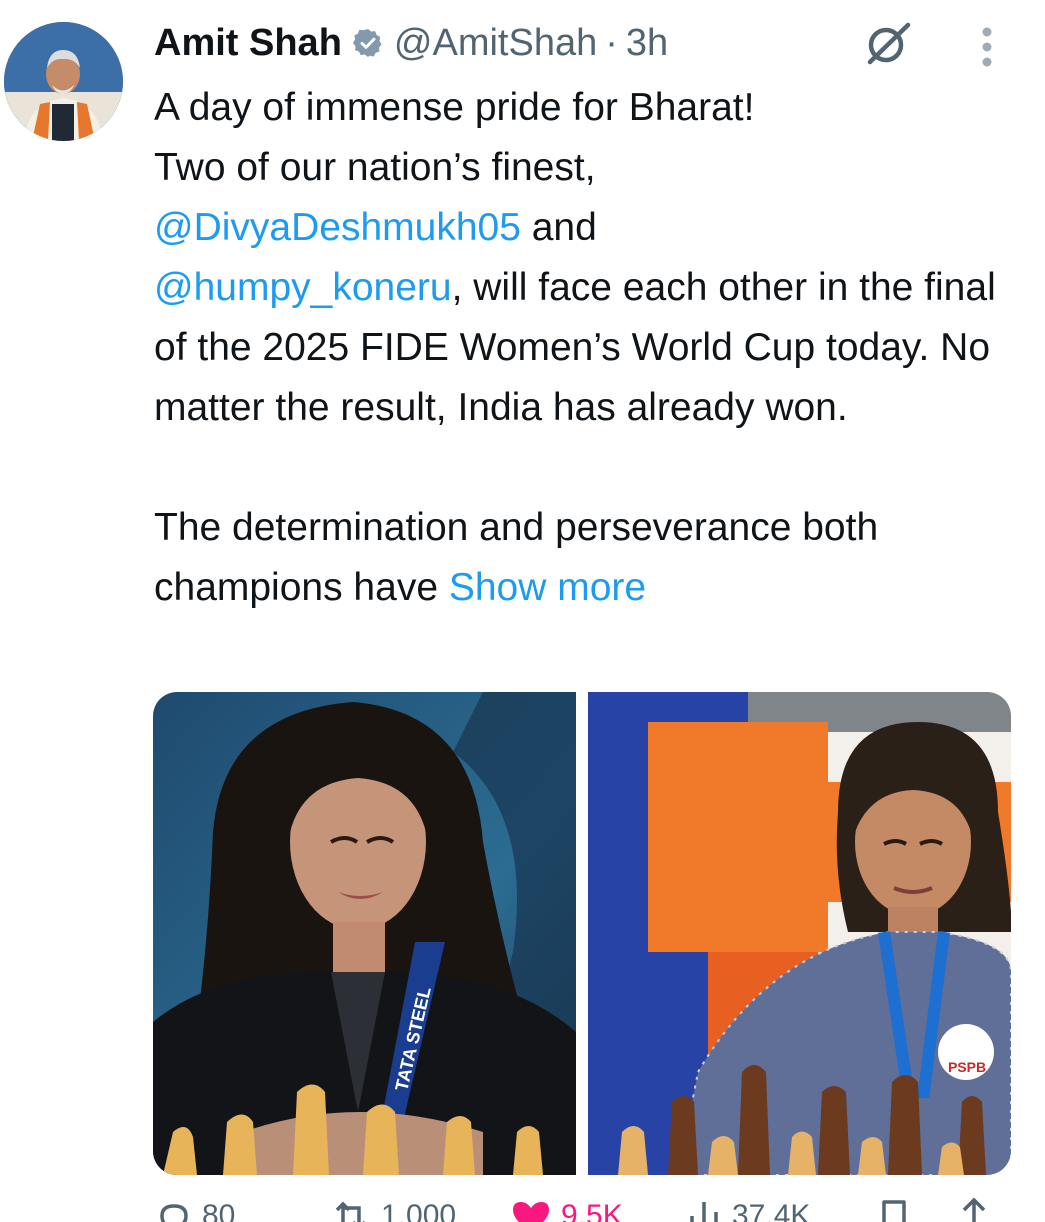 The image size is (1045, 1222). What do you see at coordinates (350, 1211) in the screenshot?
I see `repost-icon` at bounding box center [350, 1211].